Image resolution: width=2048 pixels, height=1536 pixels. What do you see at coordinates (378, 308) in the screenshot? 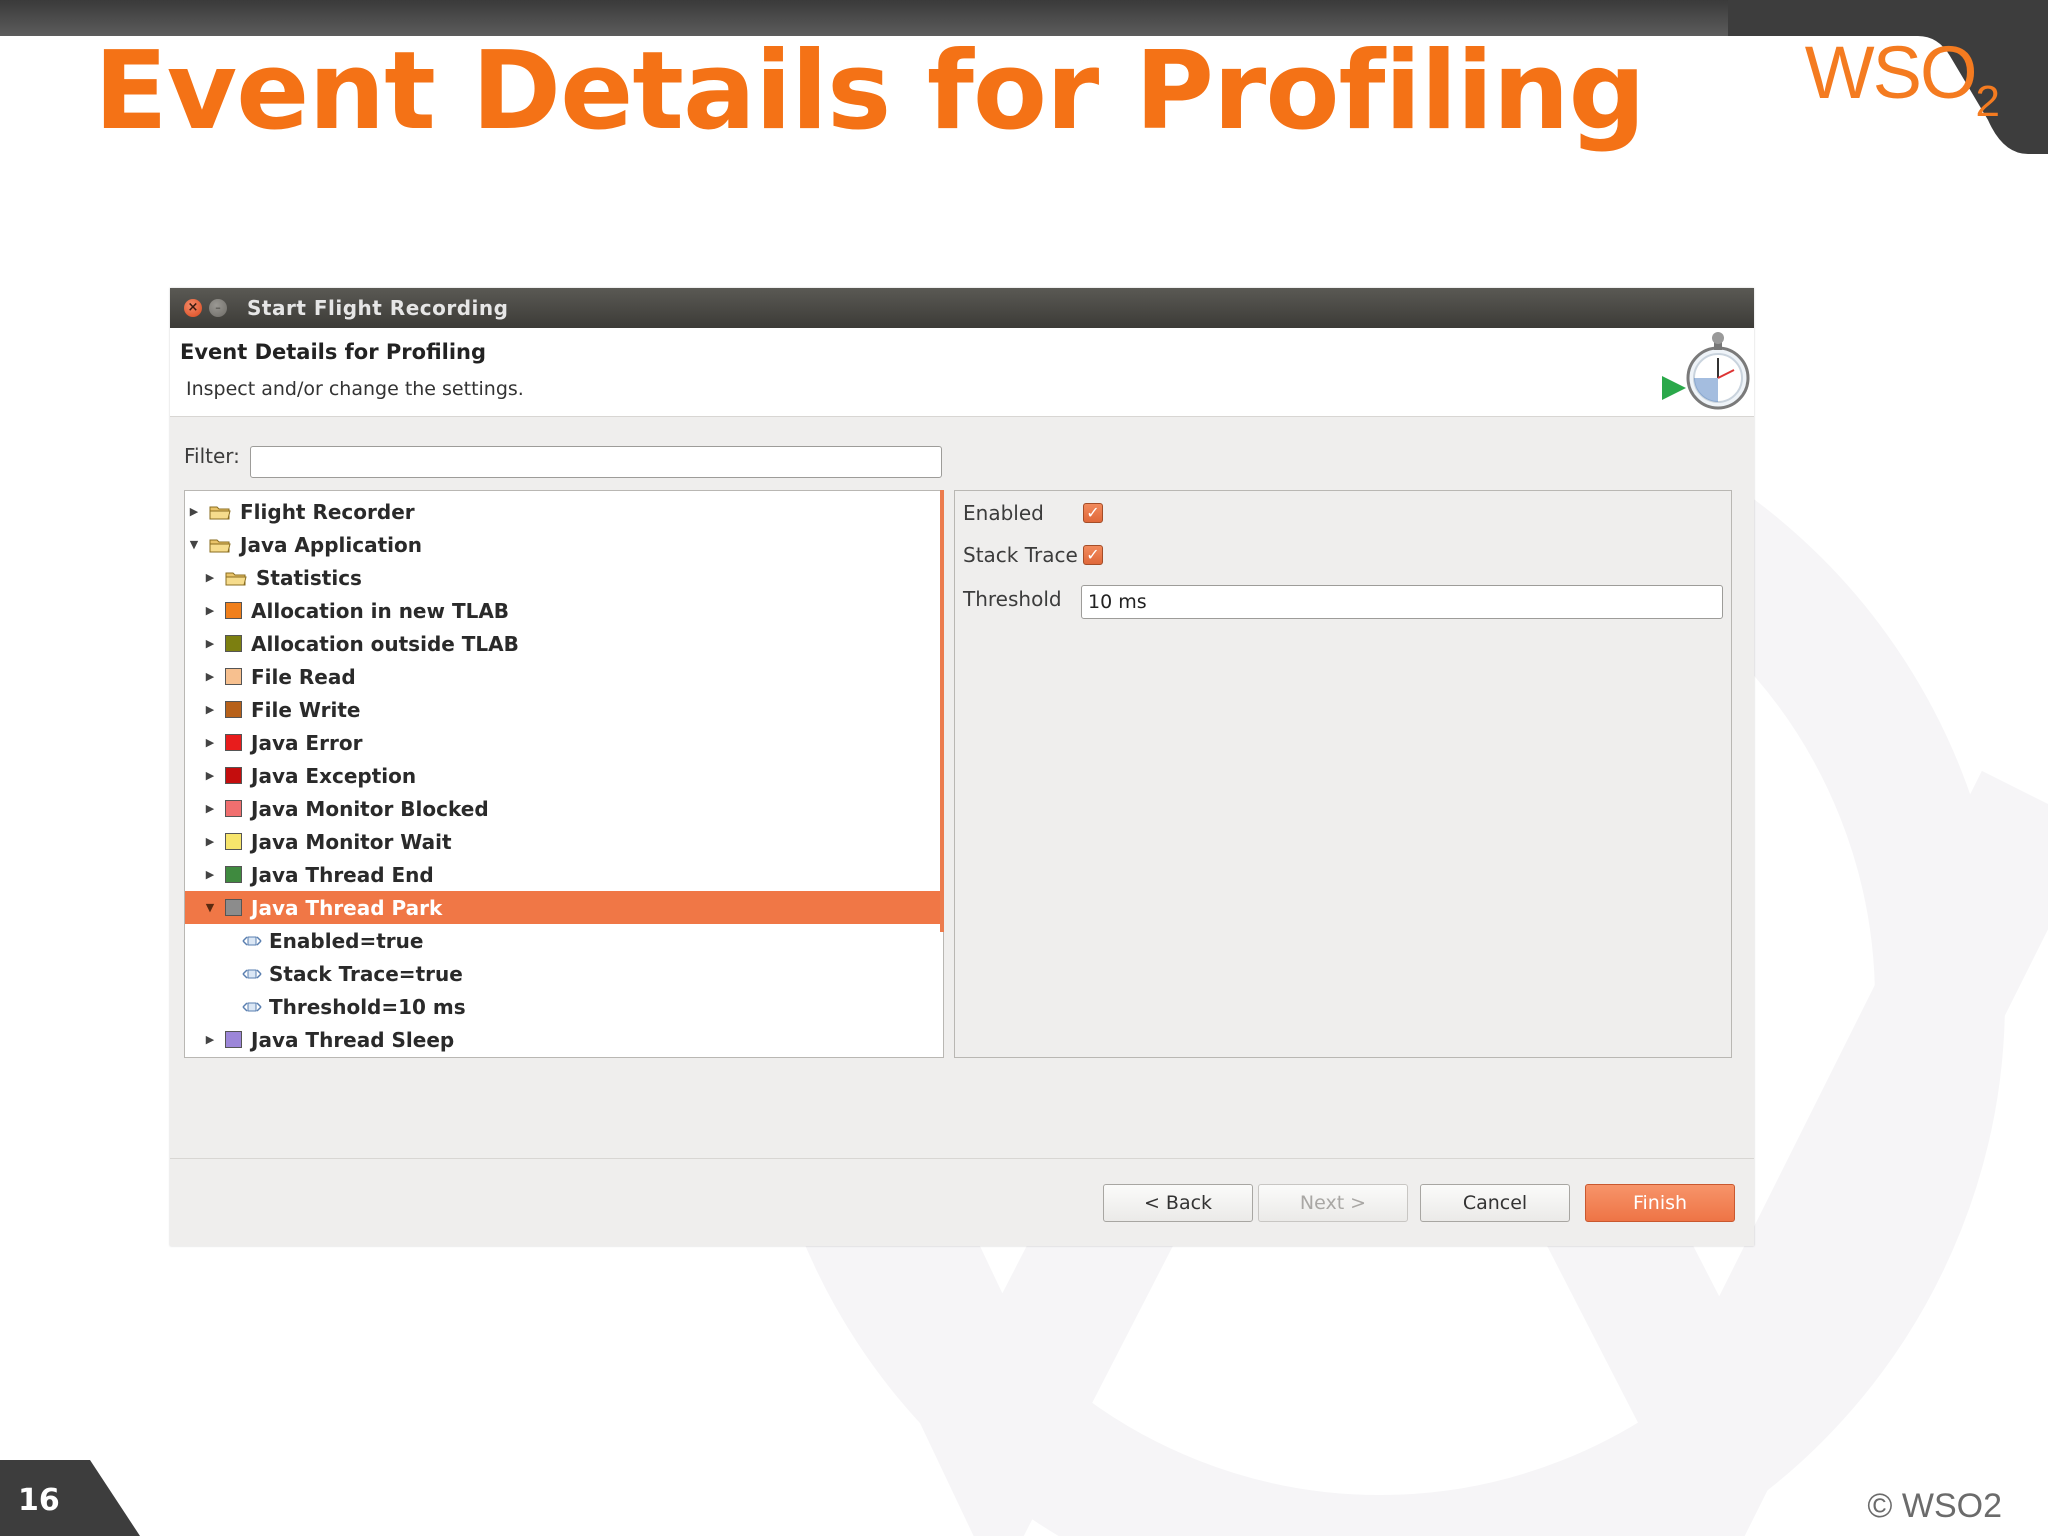
I see `window-title: Start Flight Recording` at bounding box center [378, 308].